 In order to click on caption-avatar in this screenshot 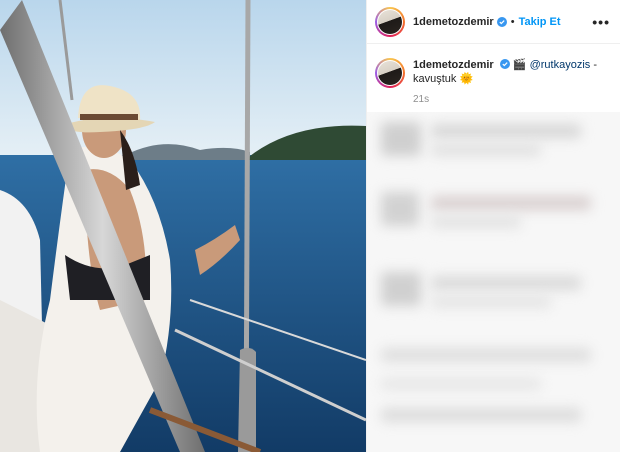, I will do `click(390, 73)`.